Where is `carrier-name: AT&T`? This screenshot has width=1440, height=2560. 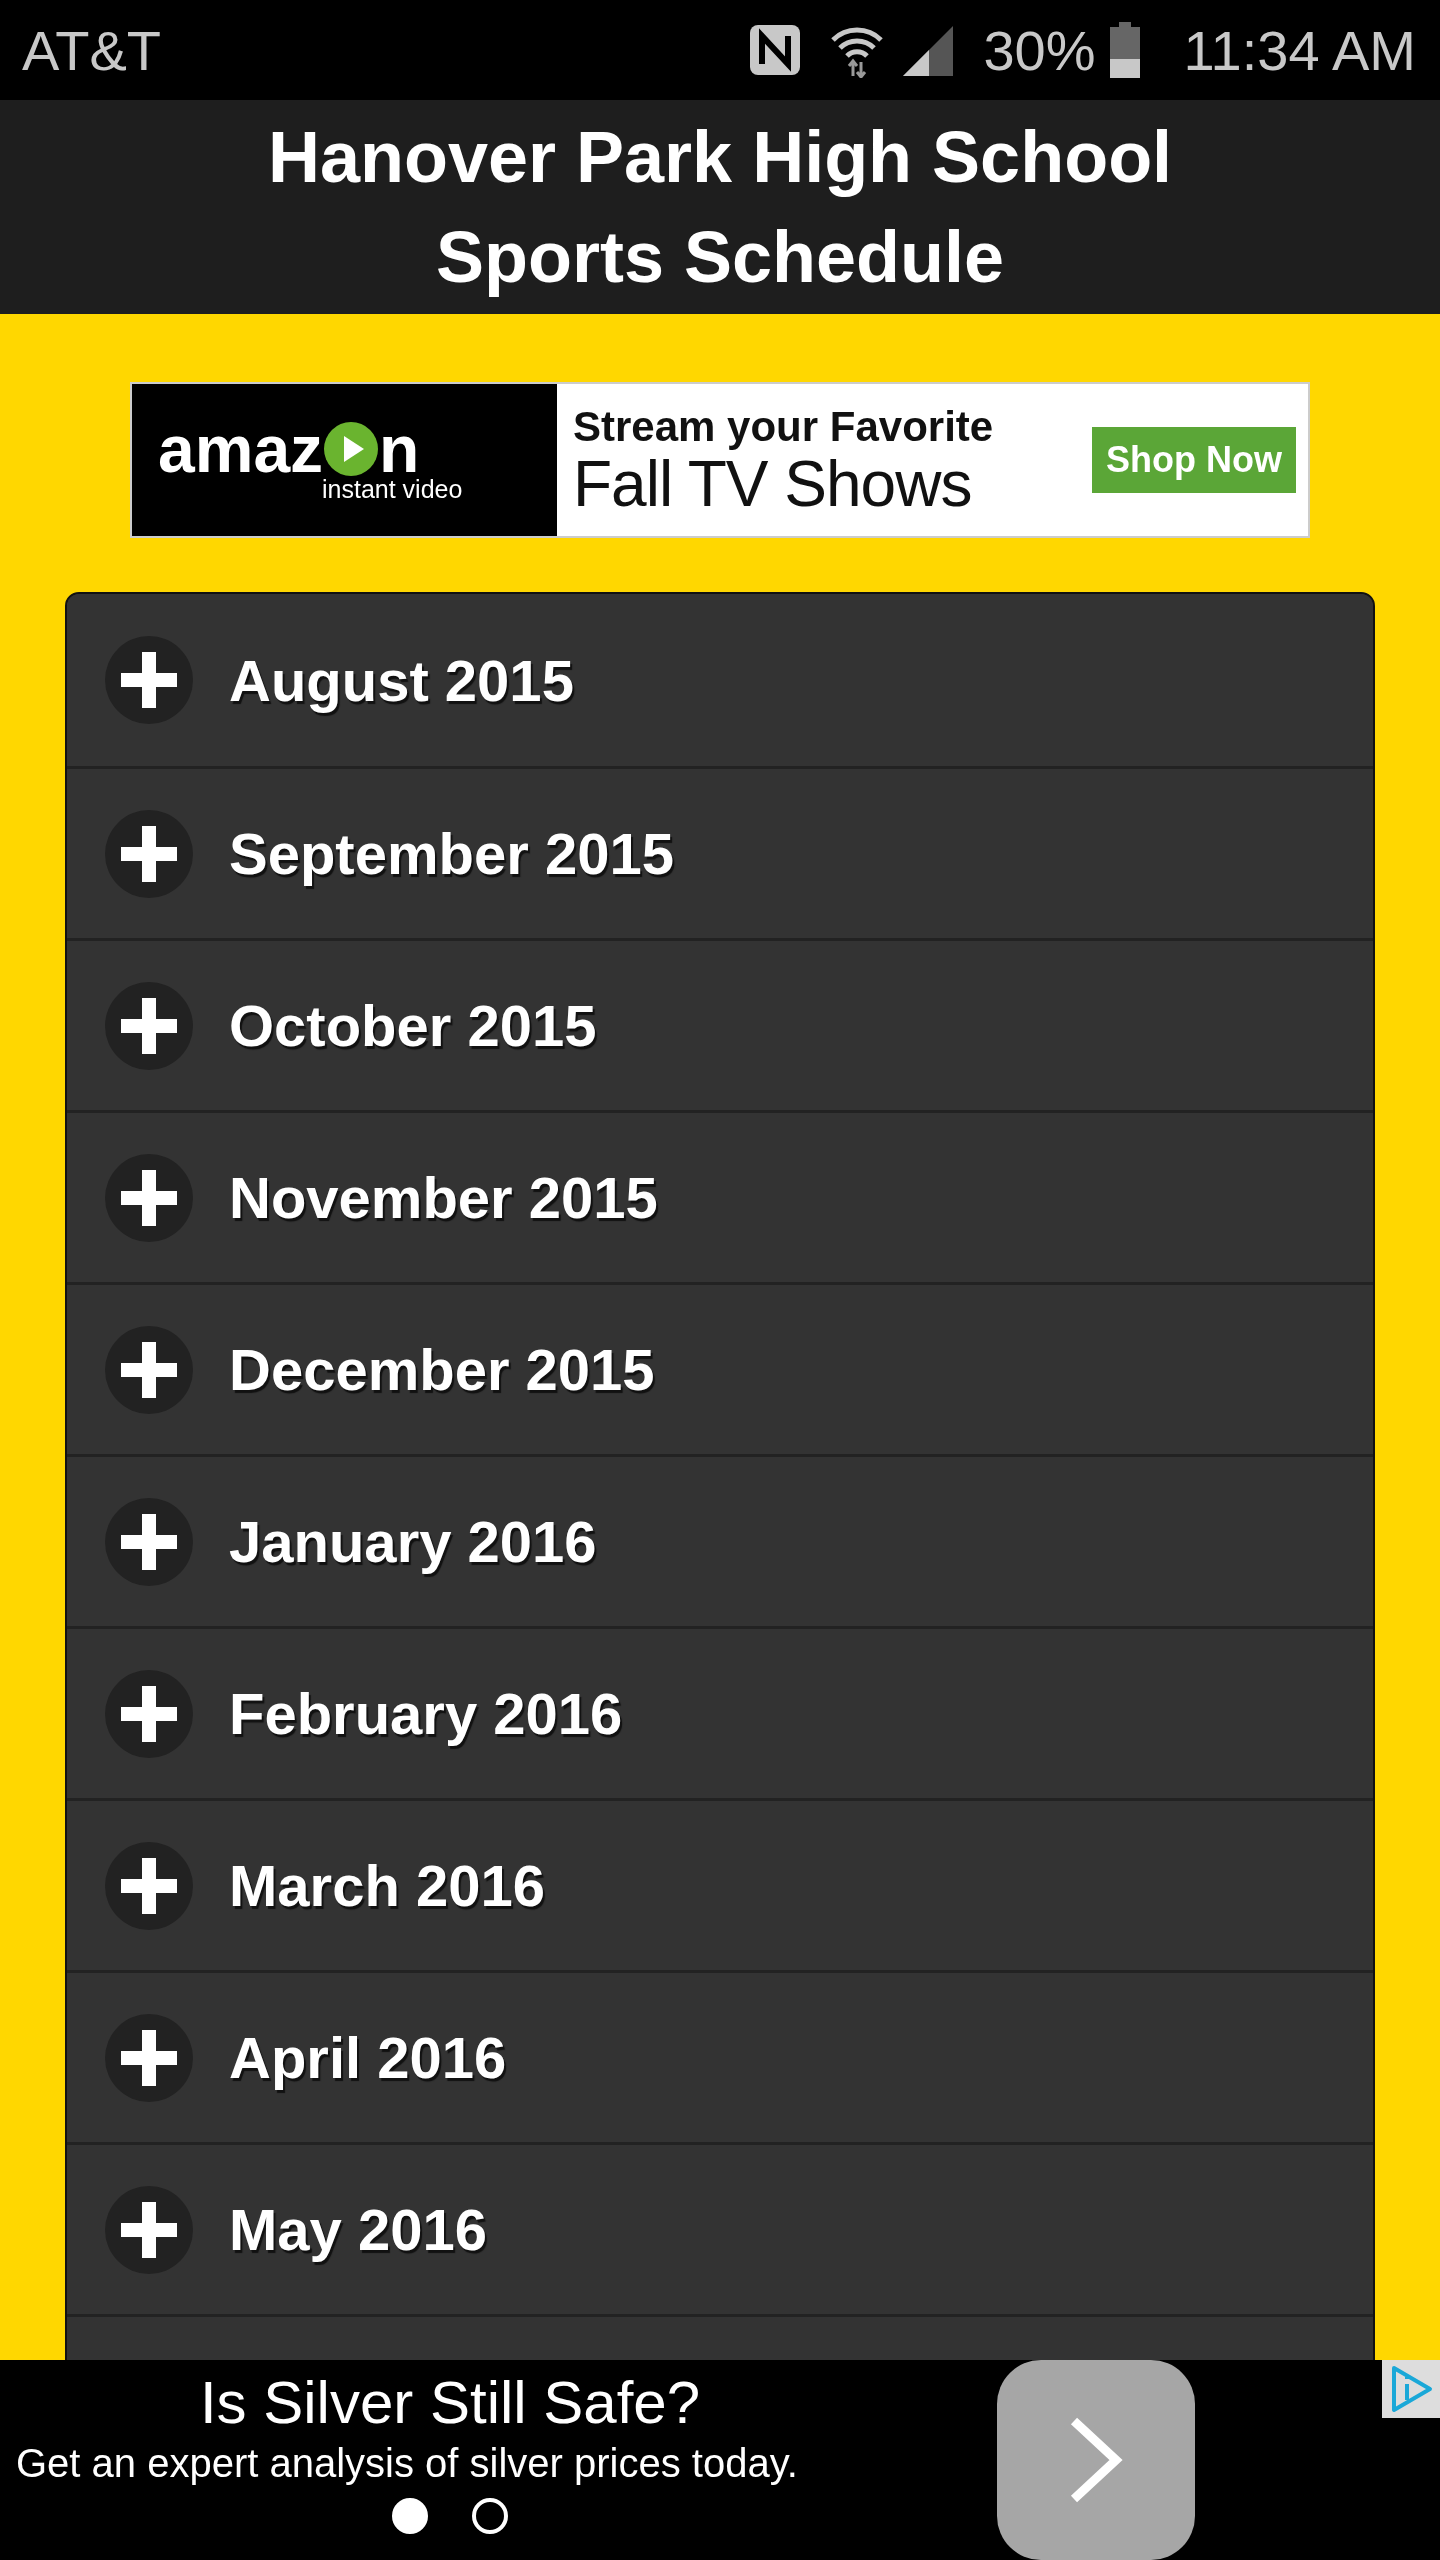
carrier-name: AT&T is located at coordinates (91, 50).